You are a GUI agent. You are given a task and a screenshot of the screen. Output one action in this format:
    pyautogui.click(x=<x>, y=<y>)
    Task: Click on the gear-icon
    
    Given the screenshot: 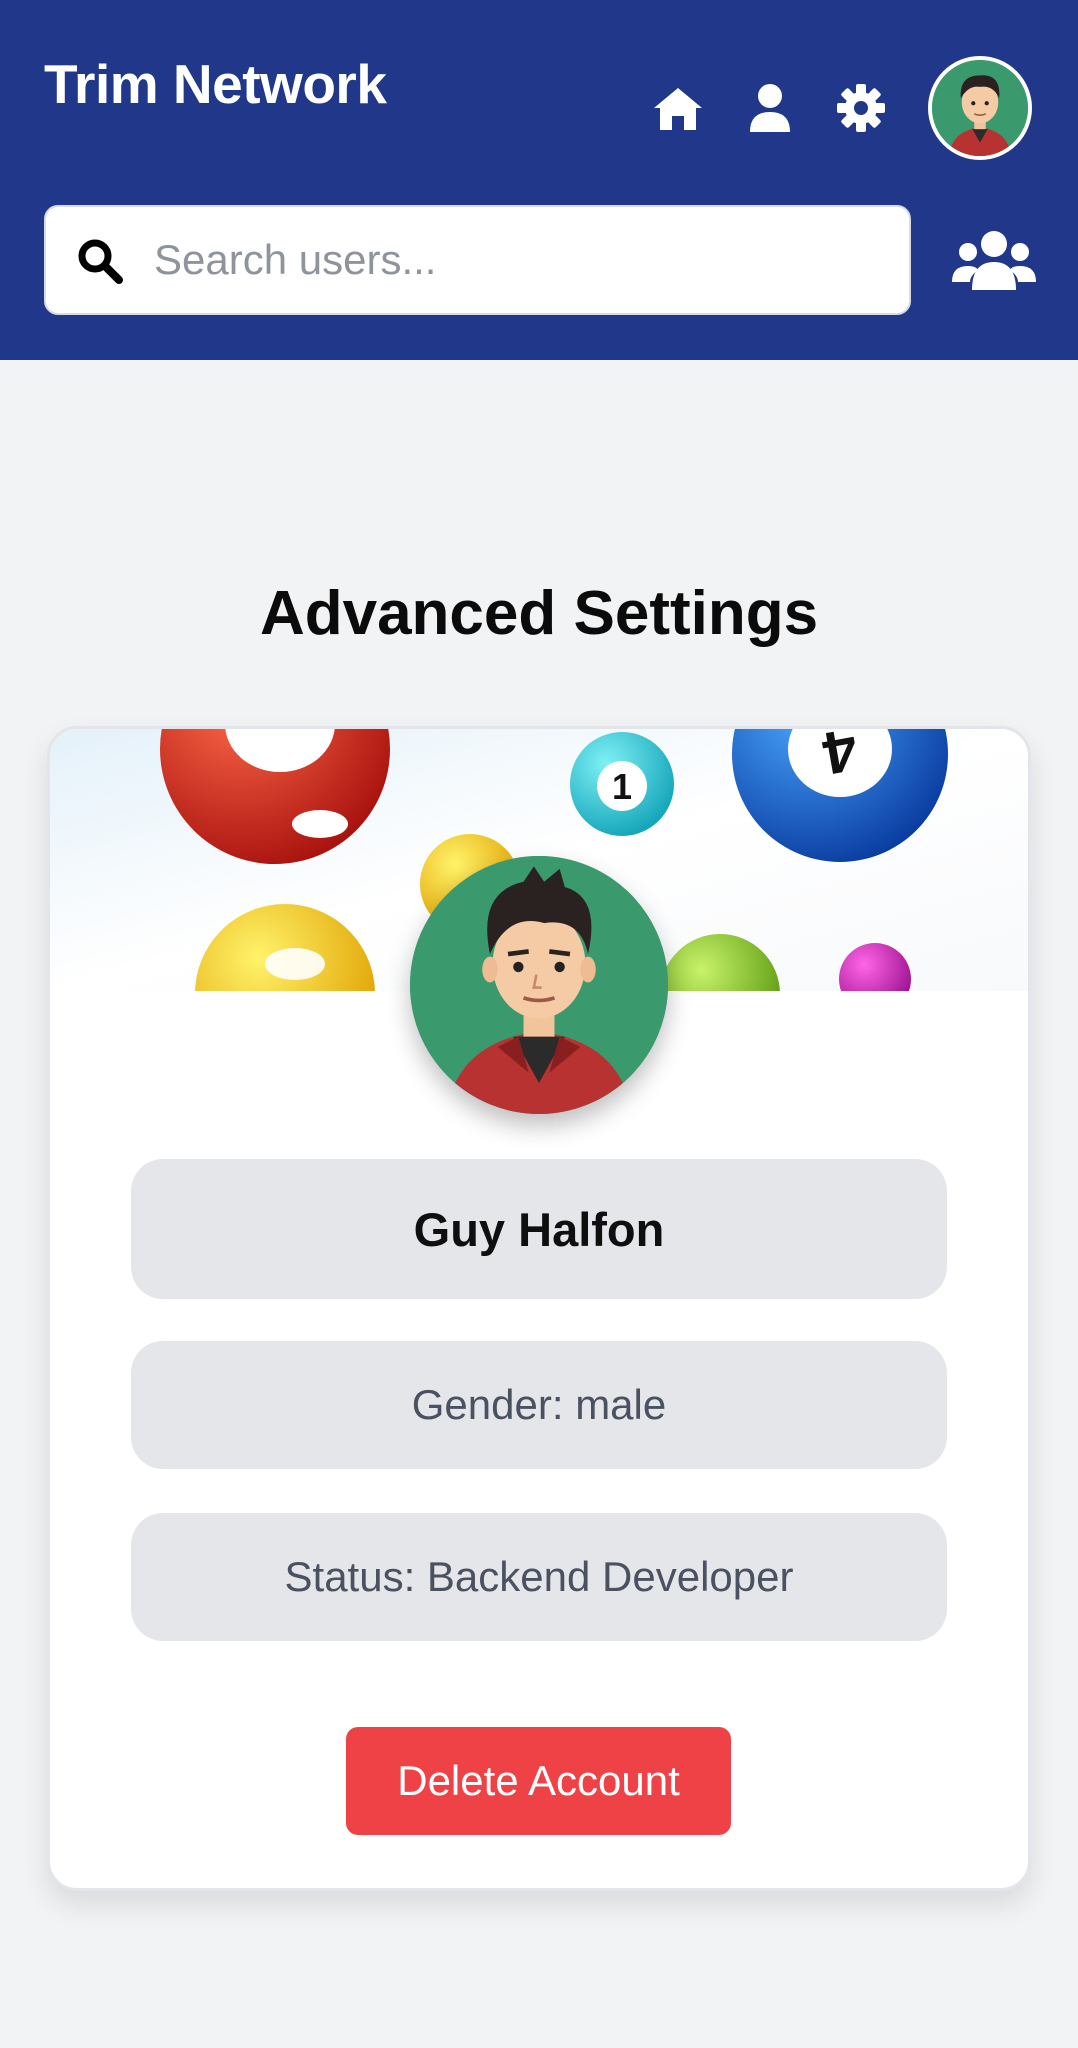 What is the action you would take?
    pyautogui.click(x=861, y=108)
    